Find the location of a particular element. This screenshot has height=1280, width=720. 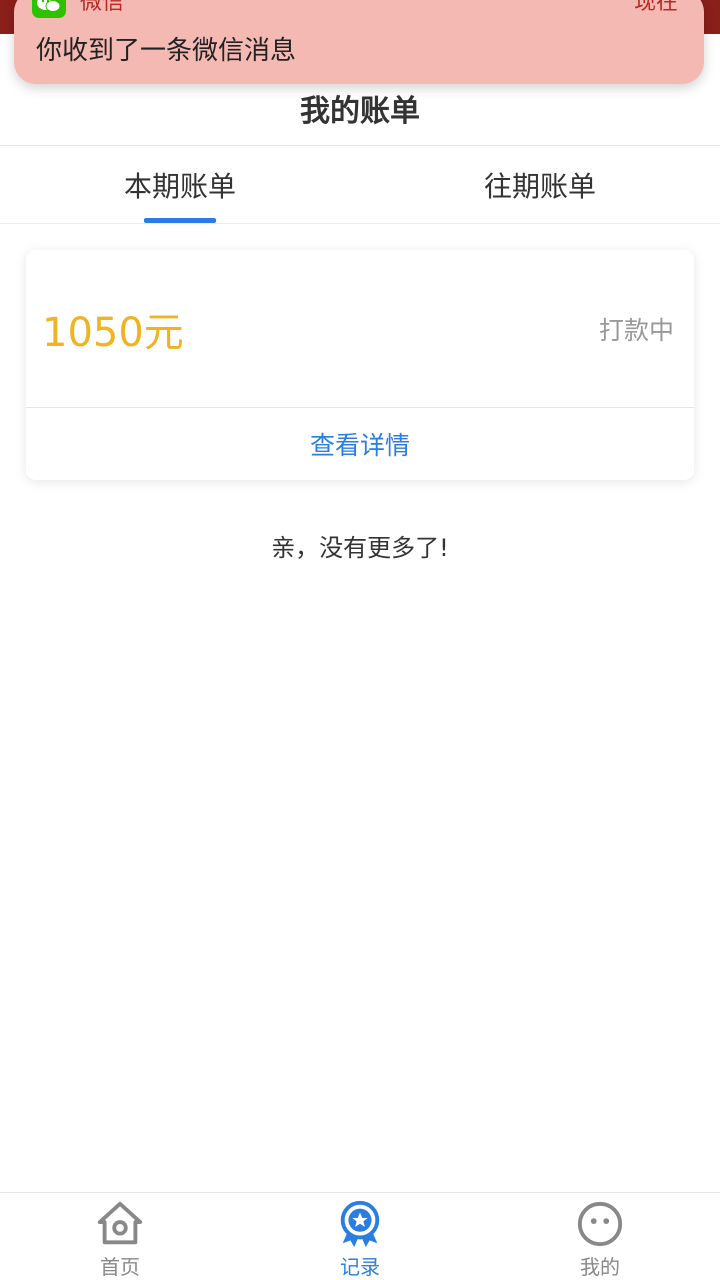

page-title: 我的账单 is located at coordinates (360, 111).